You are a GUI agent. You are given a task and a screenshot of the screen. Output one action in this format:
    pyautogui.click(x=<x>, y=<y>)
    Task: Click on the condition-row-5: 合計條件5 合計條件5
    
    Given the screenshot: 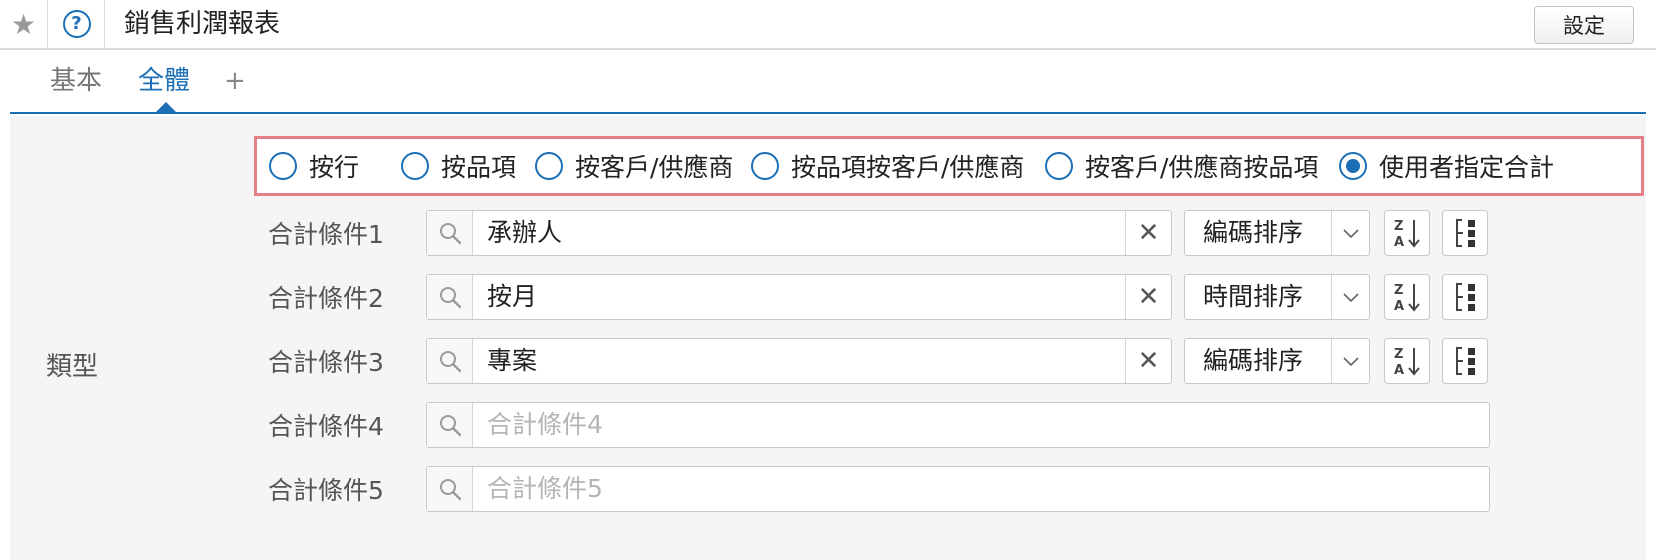 What is the action you would take?
    pyautogui.click(x=828, y=491)
    